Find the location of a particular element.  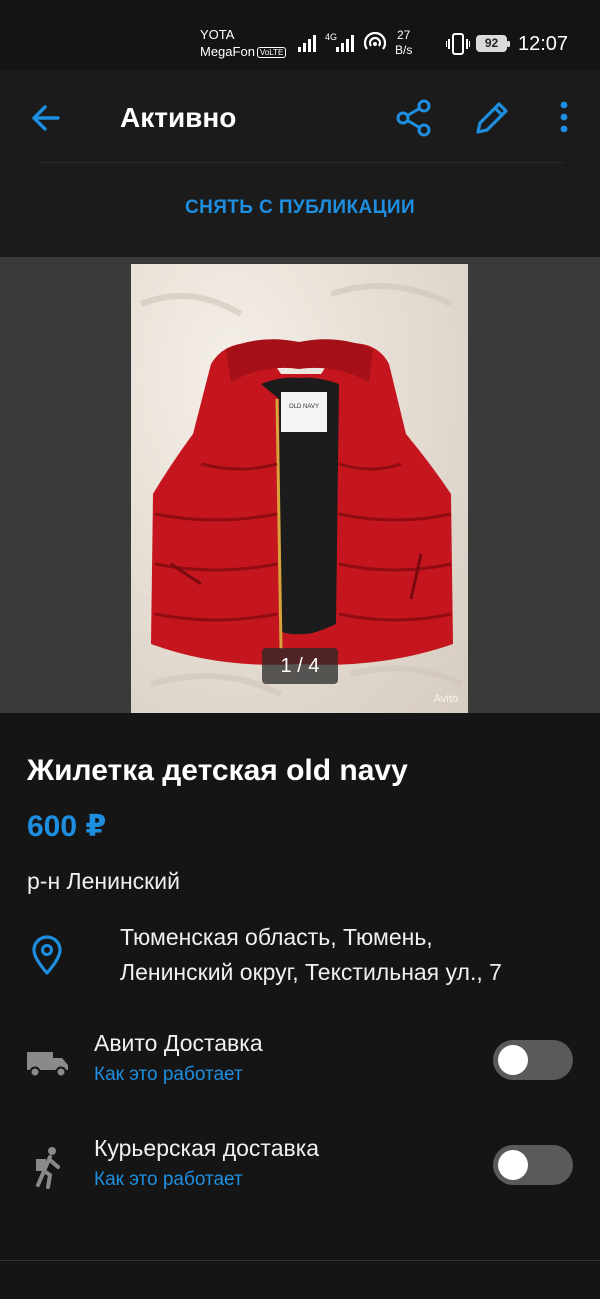

toolbar: Активно is located at coordinates (300, 117).